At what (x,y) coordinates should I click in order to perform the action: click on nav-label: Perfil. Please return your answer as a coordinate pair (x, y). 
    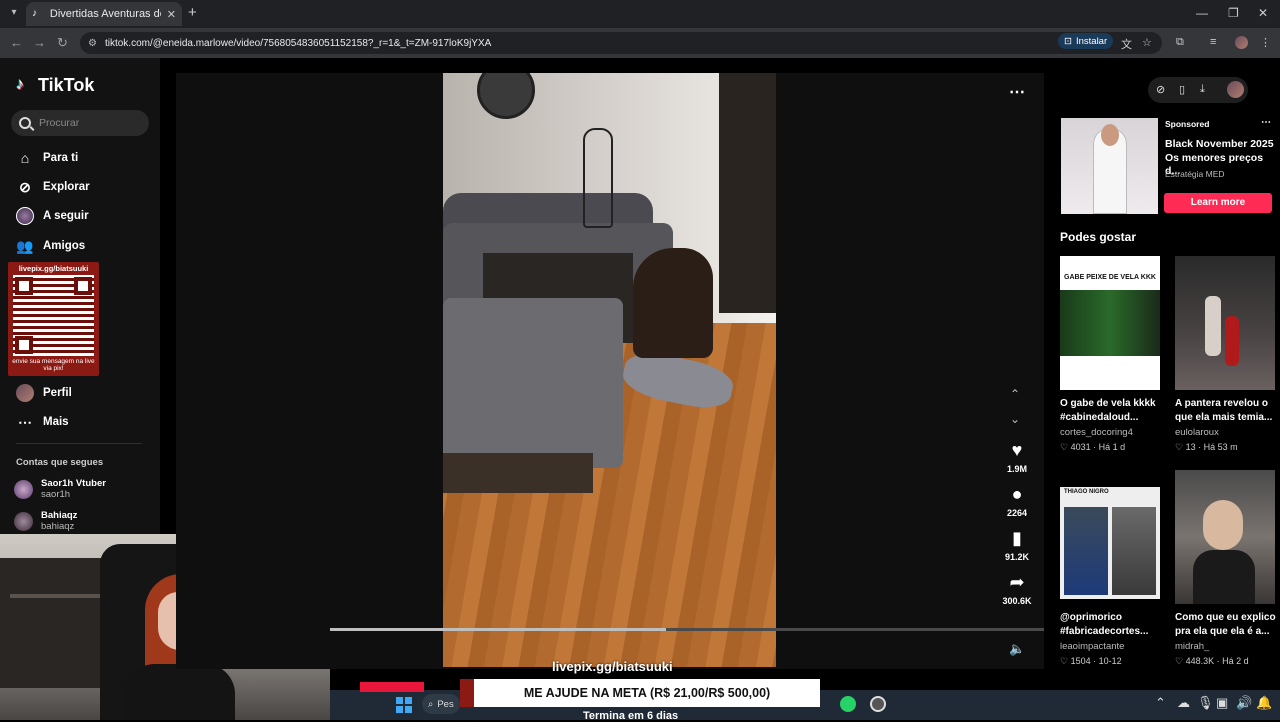
    Looking at the image, I should click on (57, 393).